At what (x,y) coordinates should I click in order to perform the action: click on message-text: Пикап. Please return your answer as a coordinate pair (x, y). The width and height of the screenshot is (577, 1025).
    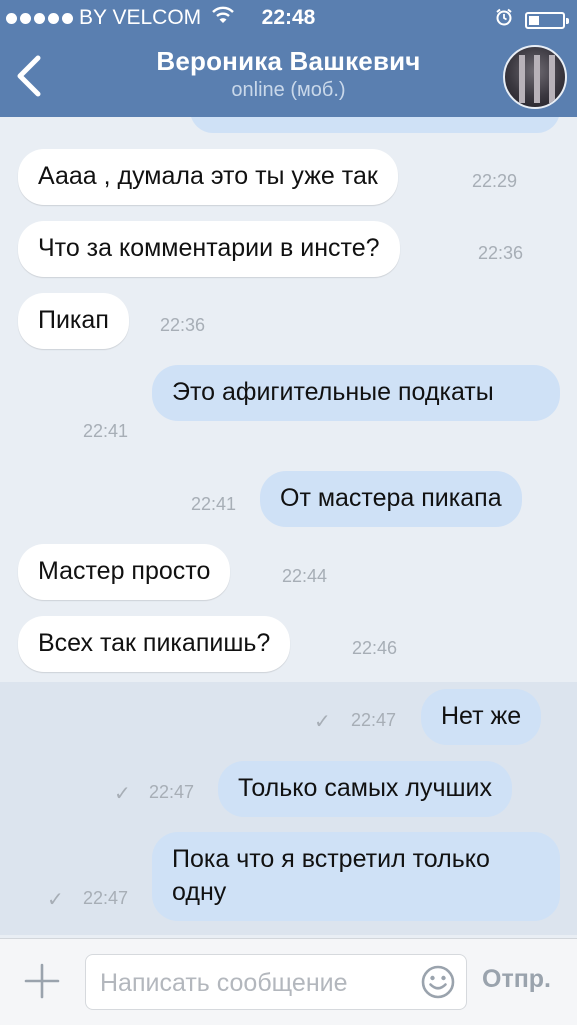
    Looking at the image, I should click on (73, 320).